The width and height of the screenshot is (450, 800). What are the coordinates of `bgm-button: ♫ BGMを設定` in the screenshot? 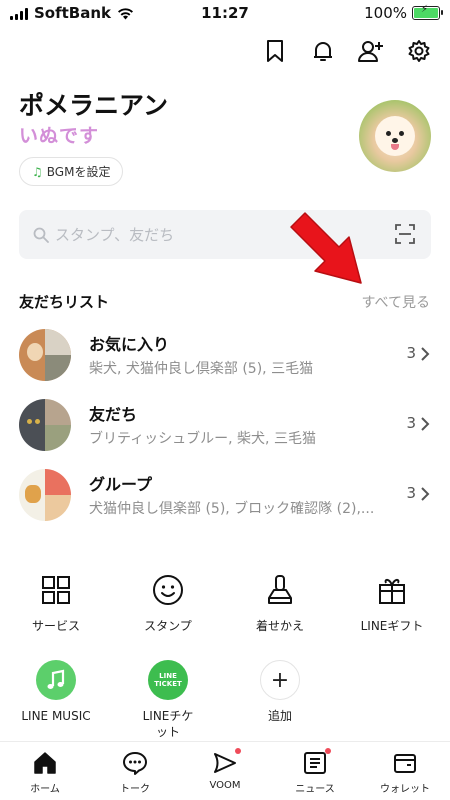 It's located at (71, 171).